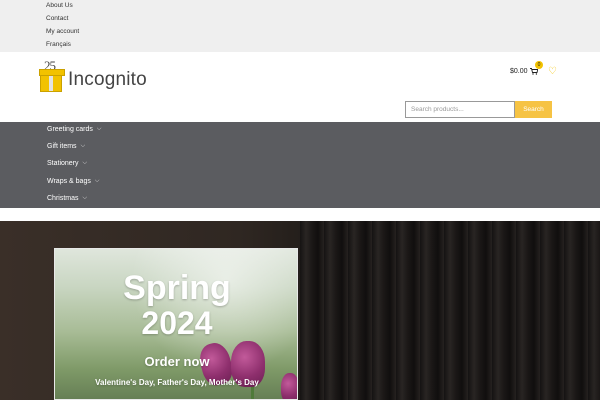  I want to click on nav-item-label: Wraps & bags, so click(69, 181).